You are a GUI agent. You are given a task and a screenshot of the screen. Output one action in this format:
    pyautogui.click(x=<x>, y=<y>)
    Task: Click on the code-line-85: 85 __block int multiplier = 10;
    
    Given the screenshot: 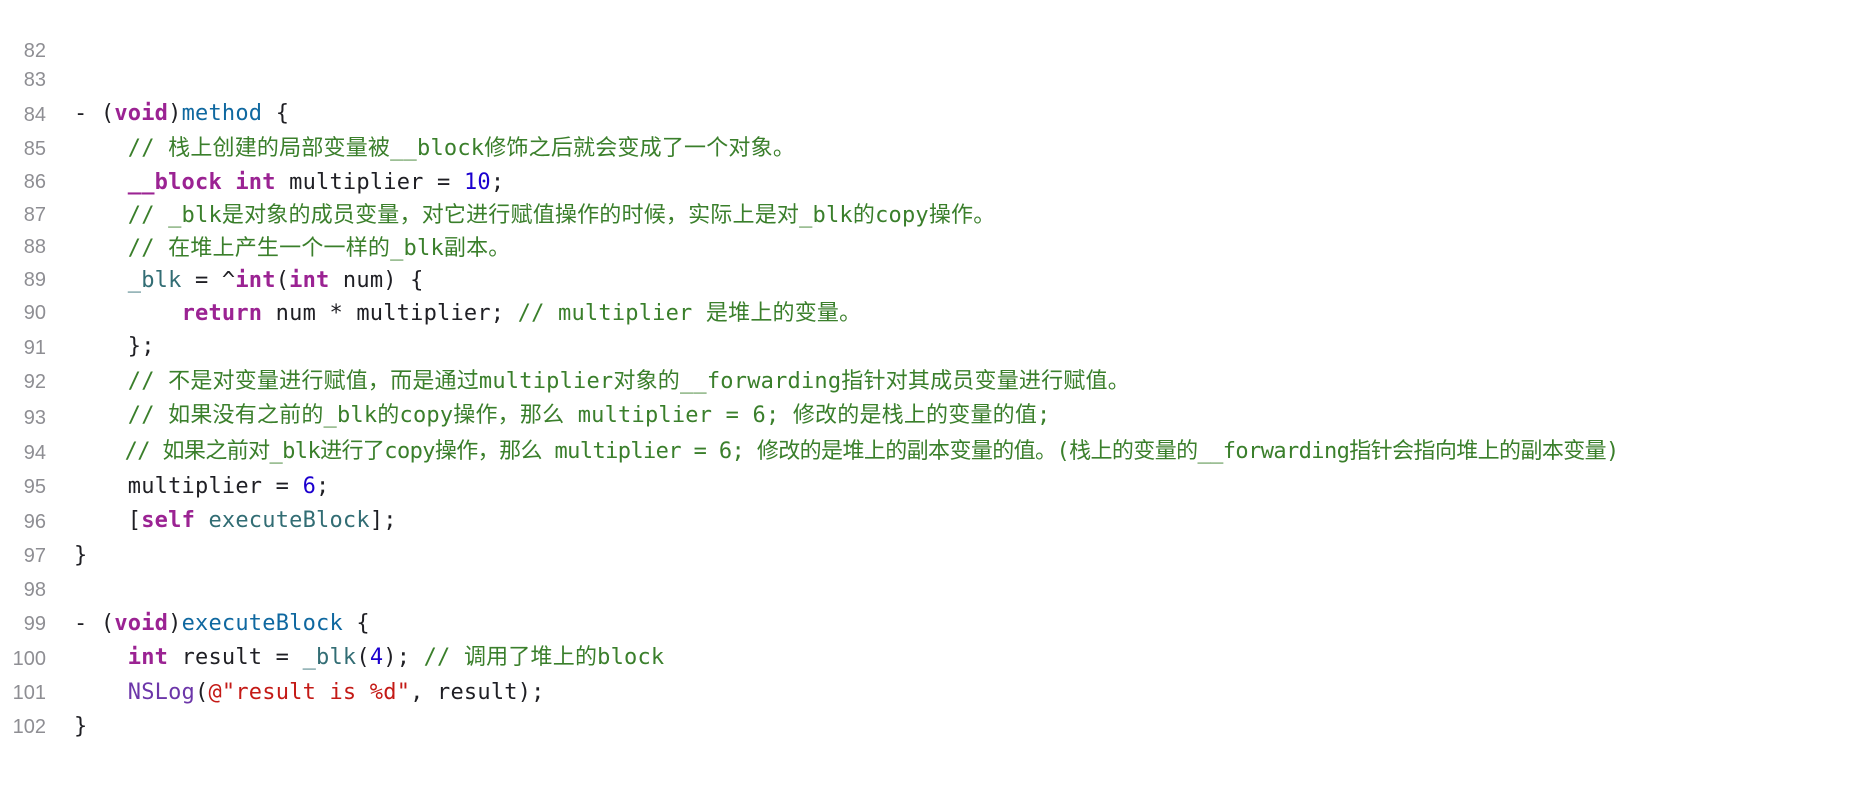 What is the action you would take?
    pyautogui.click(x=934, y=146)
    